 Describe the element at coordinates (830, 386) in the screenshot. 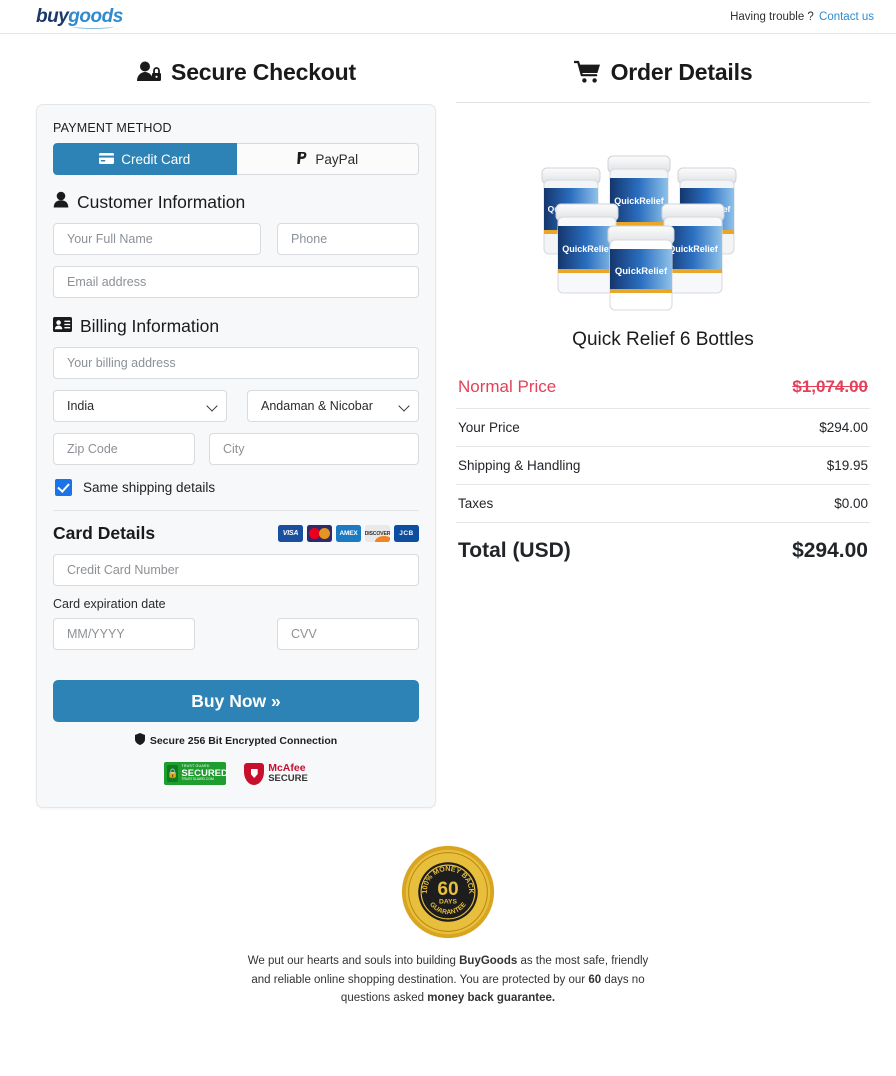

I see `price-amount-normal: $1,074.00` at that location.